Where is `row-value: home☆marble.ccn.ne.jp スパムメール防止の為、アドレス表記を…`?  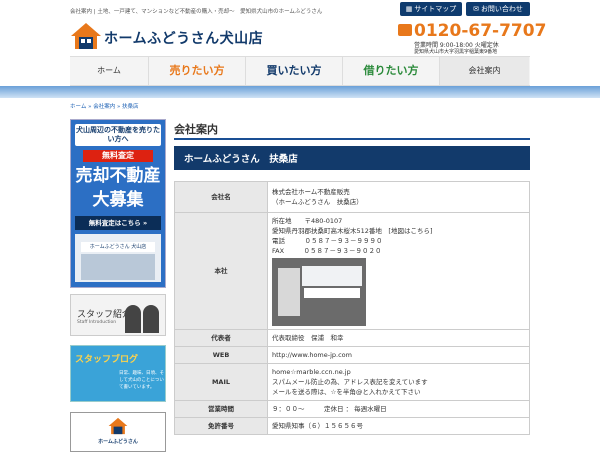
row-value: home☆marble.ccn.ne.jp スパムメール防止の為、アドレス表記を… is located at coordinates (398, 382).